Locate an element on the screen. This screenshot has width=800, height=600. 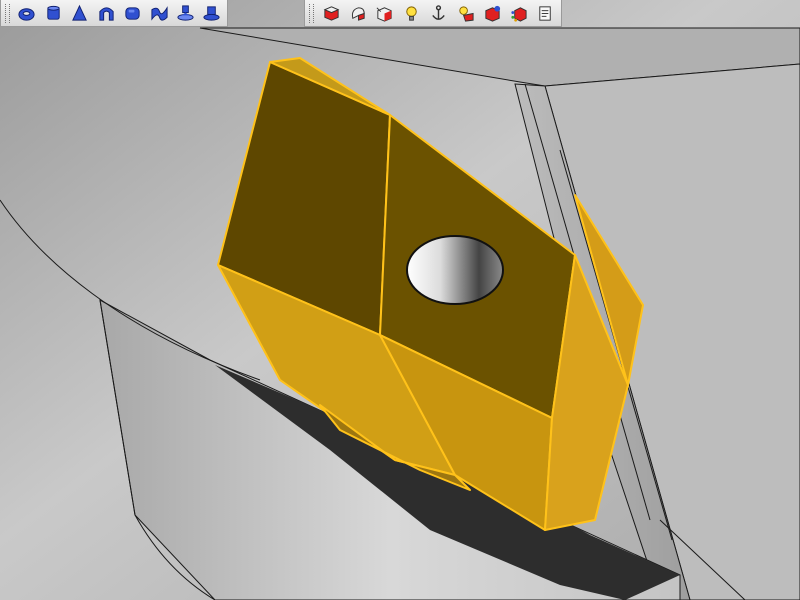
extrude-icon is located at coordinates (185, 12).